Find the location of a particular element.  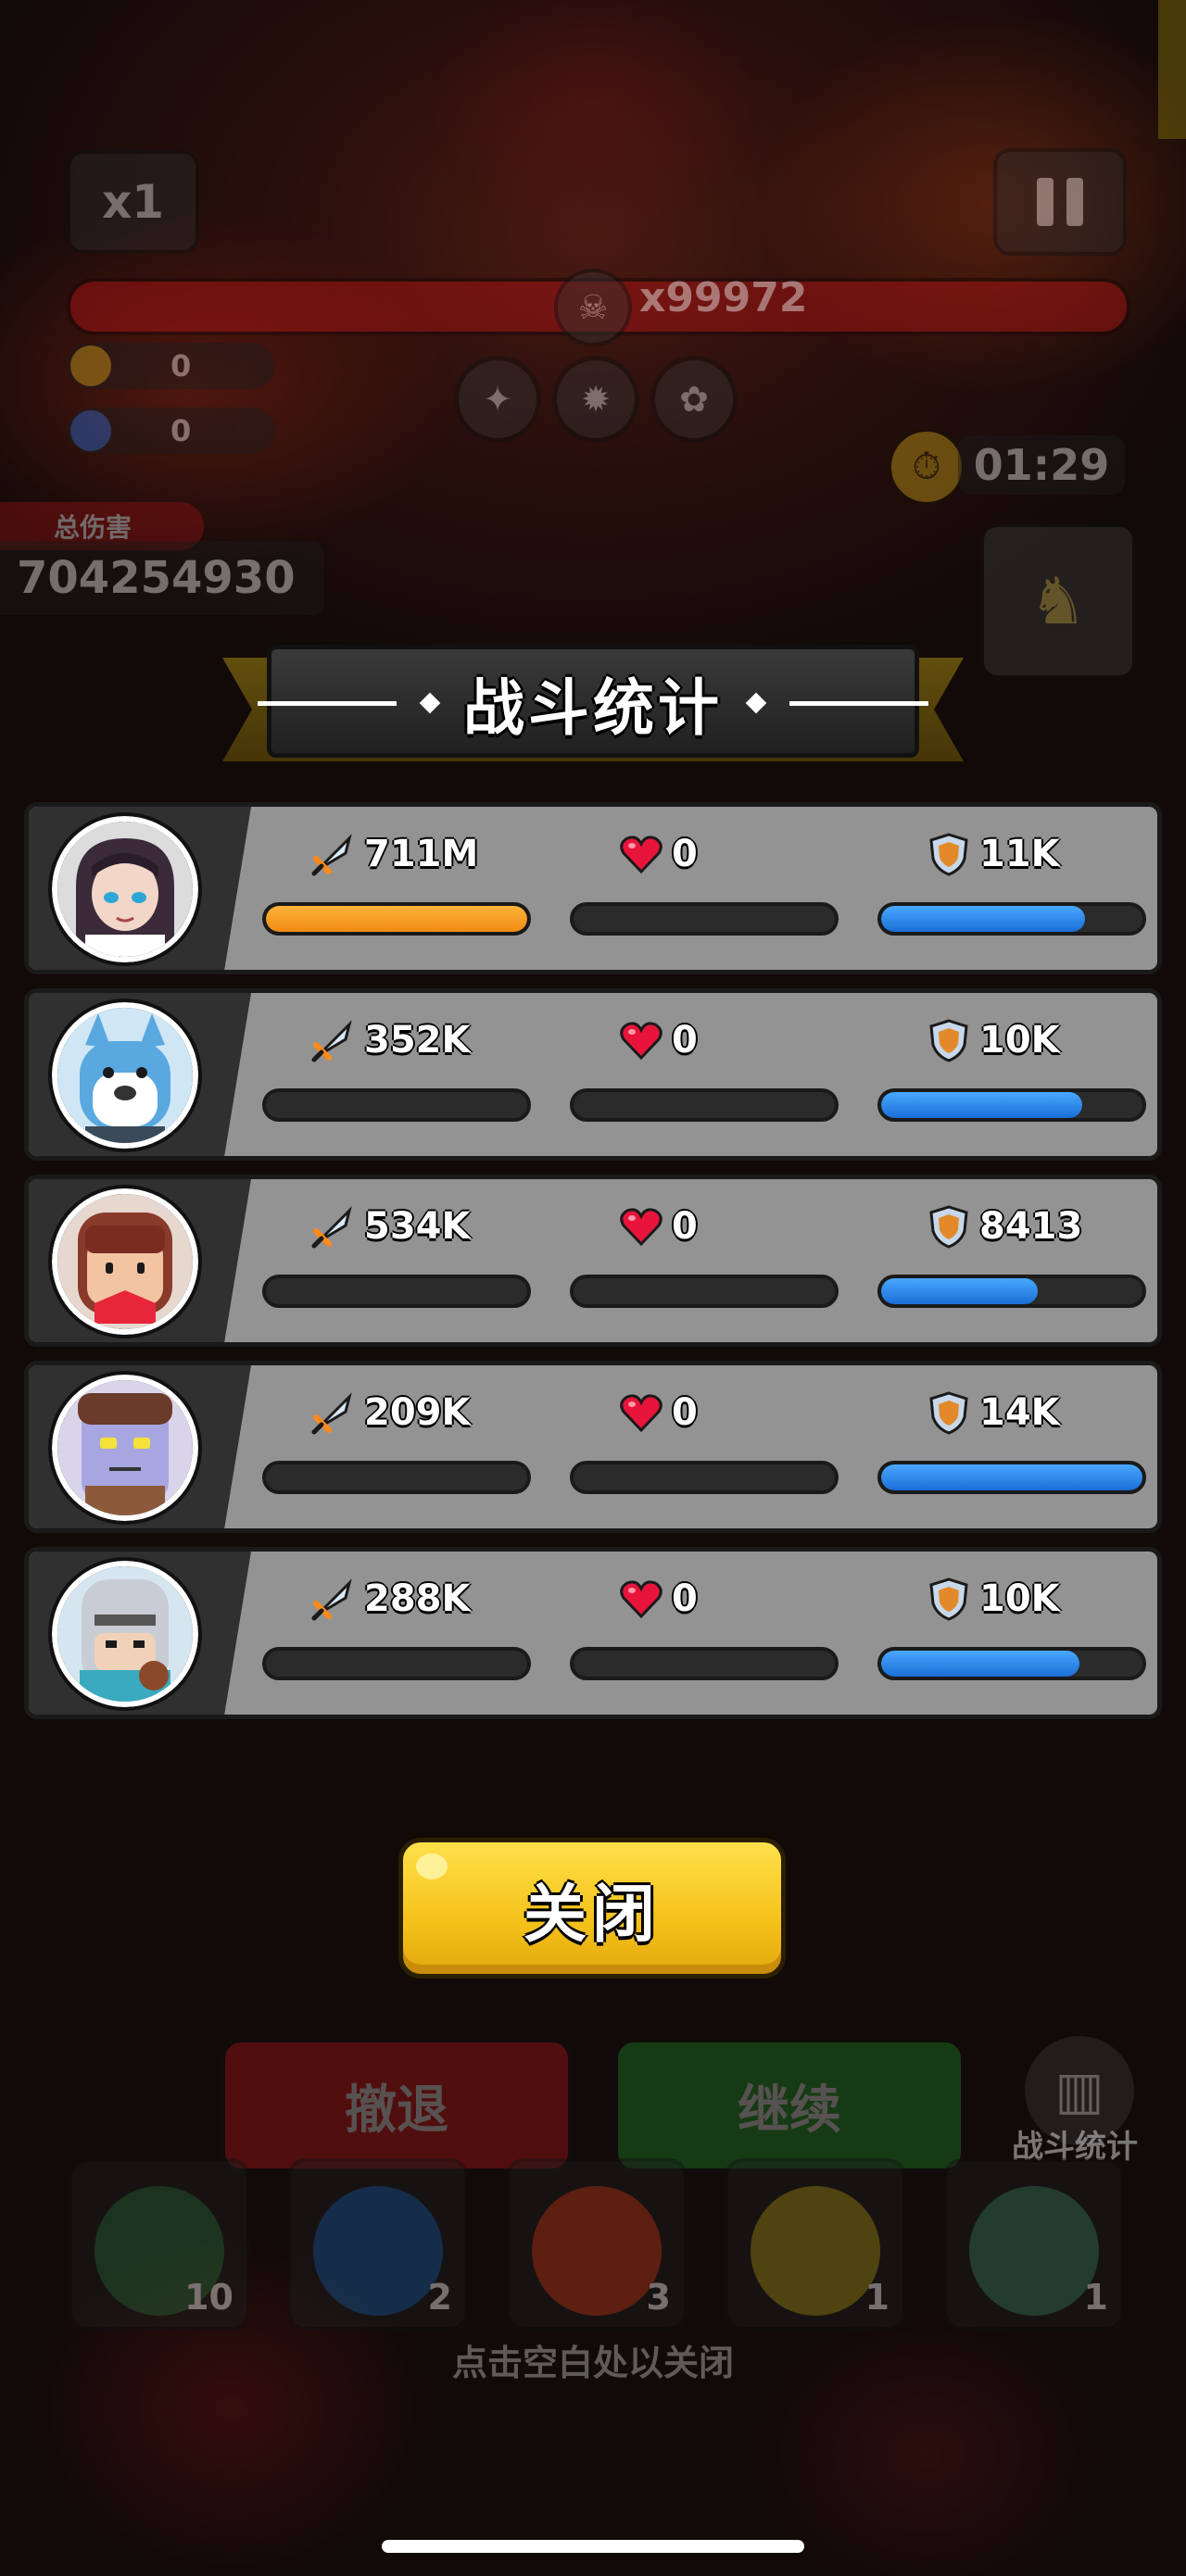

coin-icon is located at coordinates (90, 366).